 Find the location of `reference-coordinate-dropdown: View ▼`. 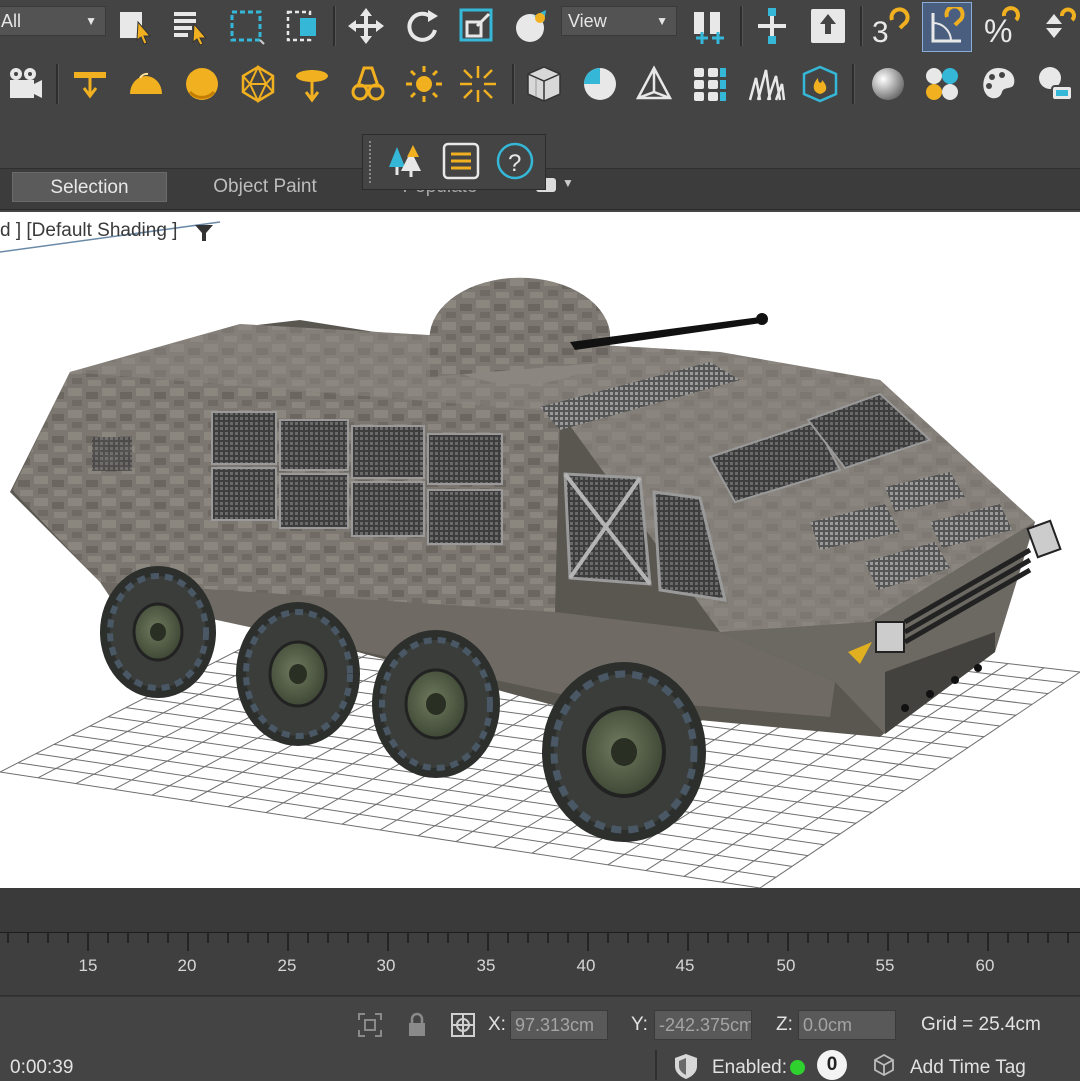

reference-coordinate-dropdown: View ▼ is located at coordinates (619, 21).